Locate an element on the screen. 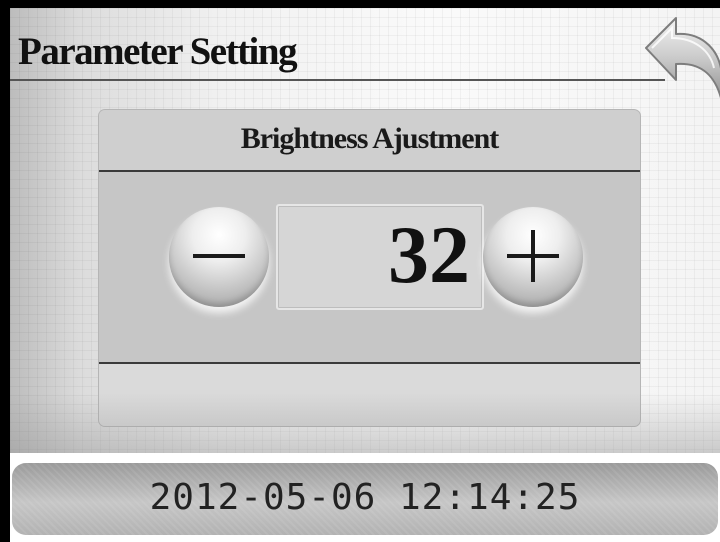  datetime-display: 2012-05-06 12:14:25 is located at coordinates (365, 497).